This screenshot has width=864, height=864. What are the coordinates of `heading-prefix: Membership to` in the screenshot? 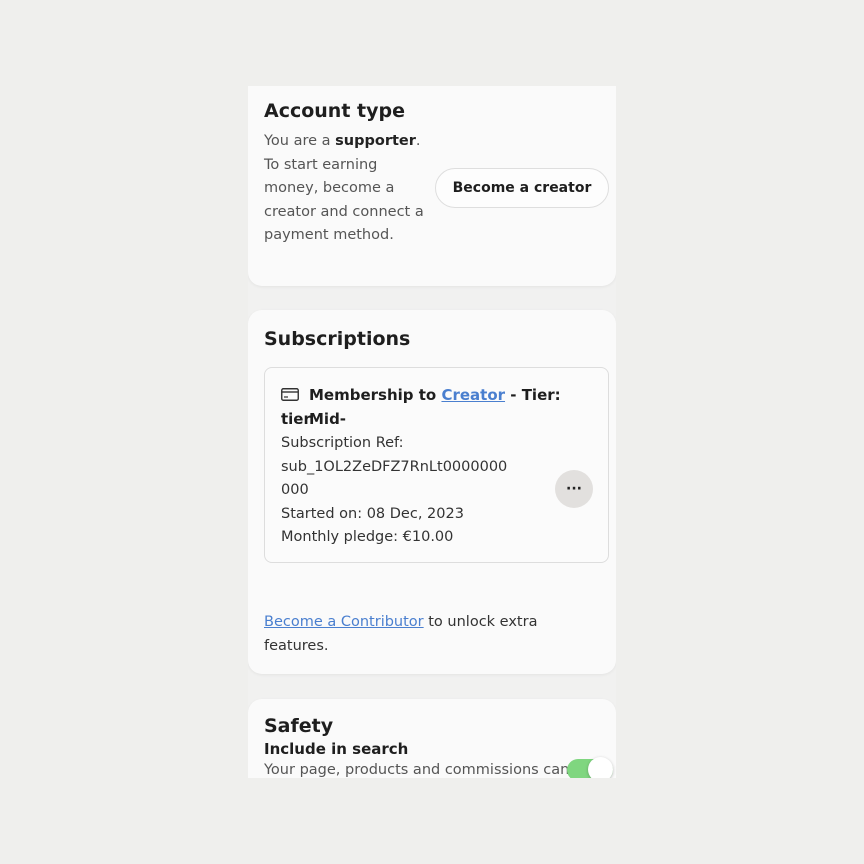 It's located at (375, 395).